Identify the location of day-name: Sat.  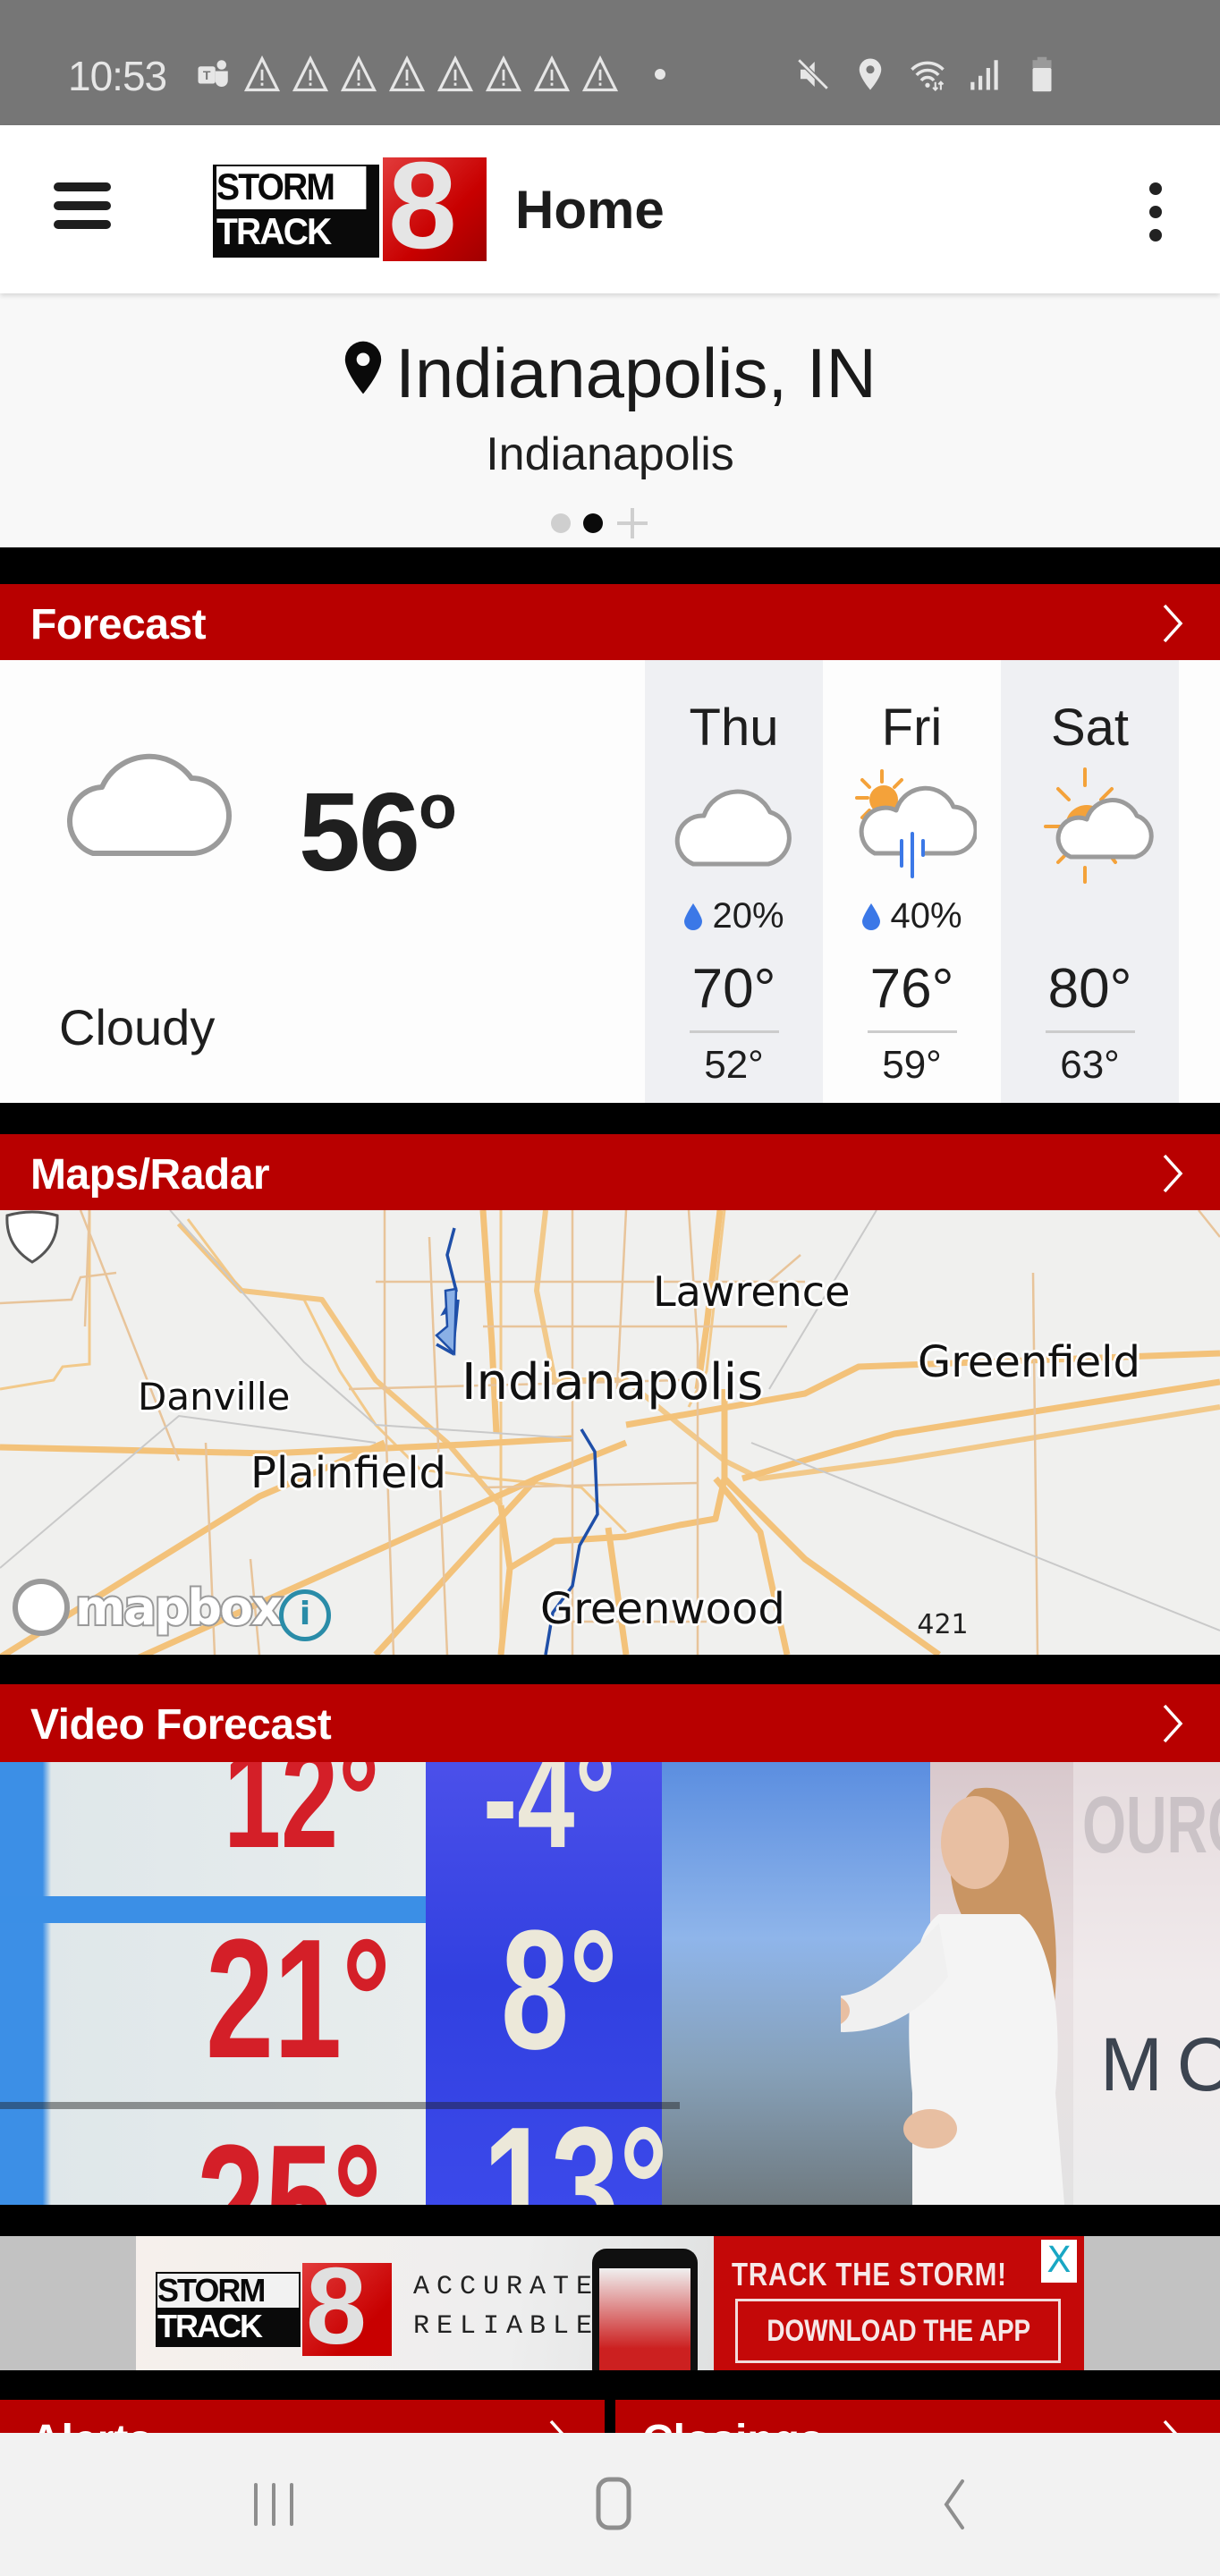
(1090, 728).